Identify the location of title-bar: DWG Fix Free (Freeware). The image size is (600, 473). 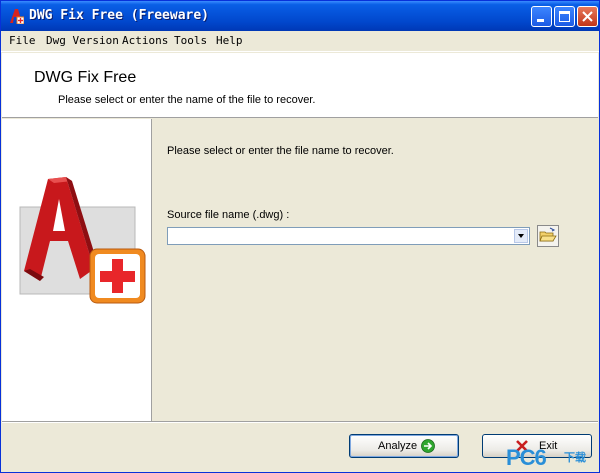
(300, 16).